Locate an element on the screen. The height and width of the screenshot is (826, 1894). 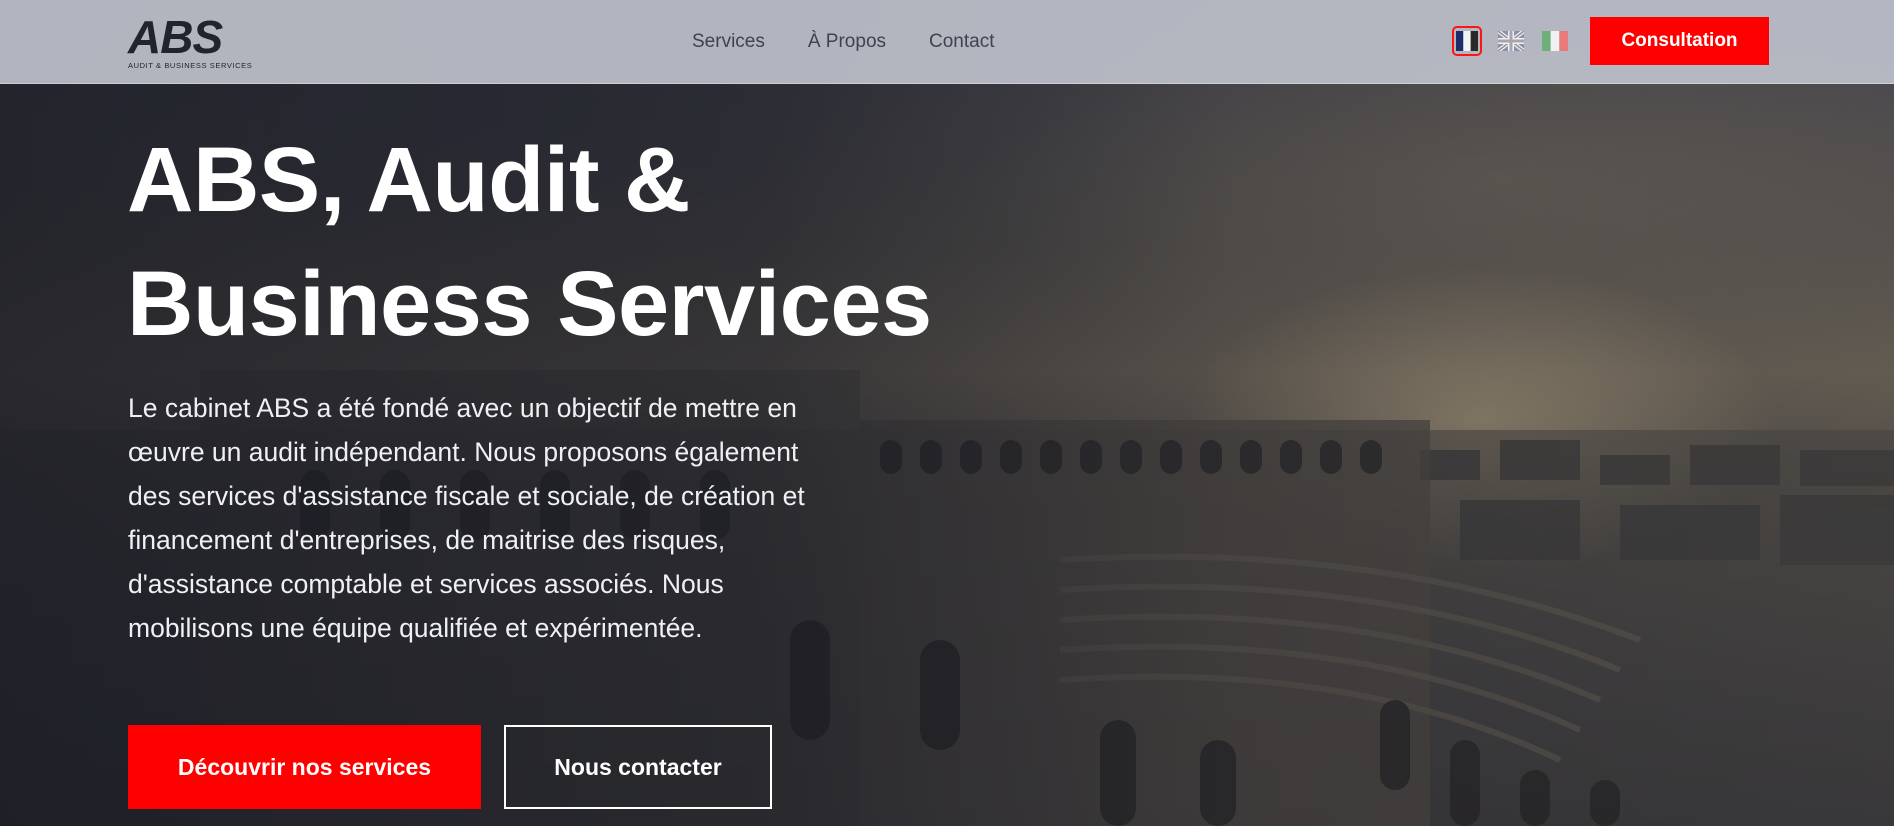
logo-mark: ABS is located at coordinates (175, 37).